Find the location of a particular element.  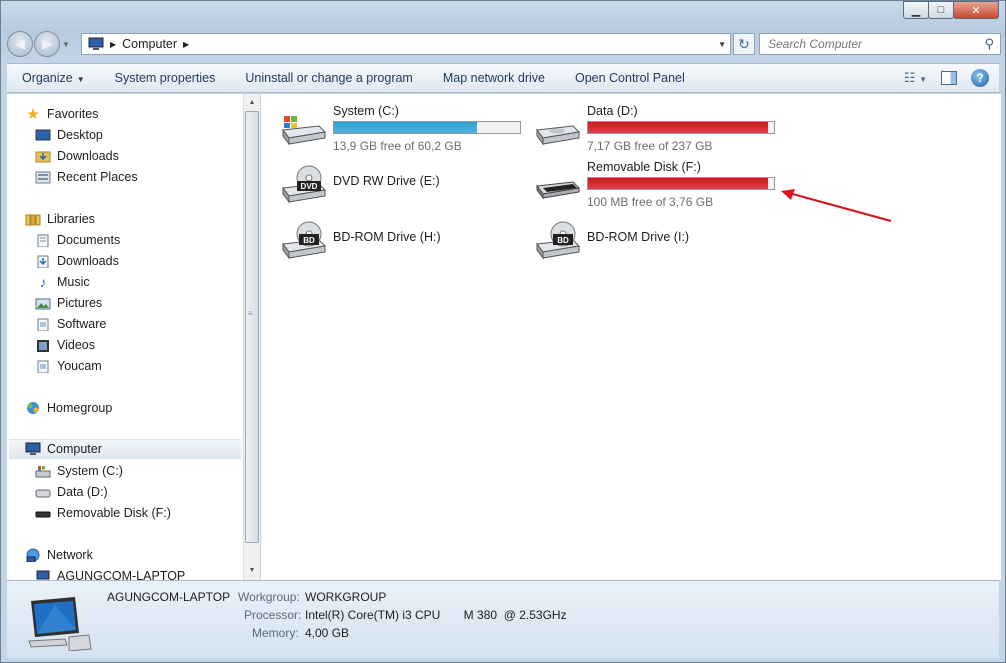

nav-libraries: Libraries is located at coordinates (60, 219).